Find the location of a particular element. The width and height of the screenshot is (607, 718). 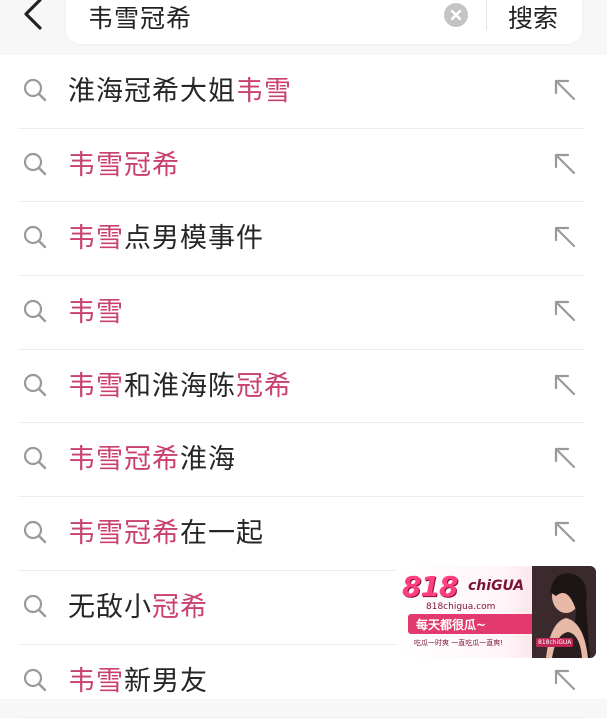

ad-url: 818chigua.com is located at coordinates (460, 607).